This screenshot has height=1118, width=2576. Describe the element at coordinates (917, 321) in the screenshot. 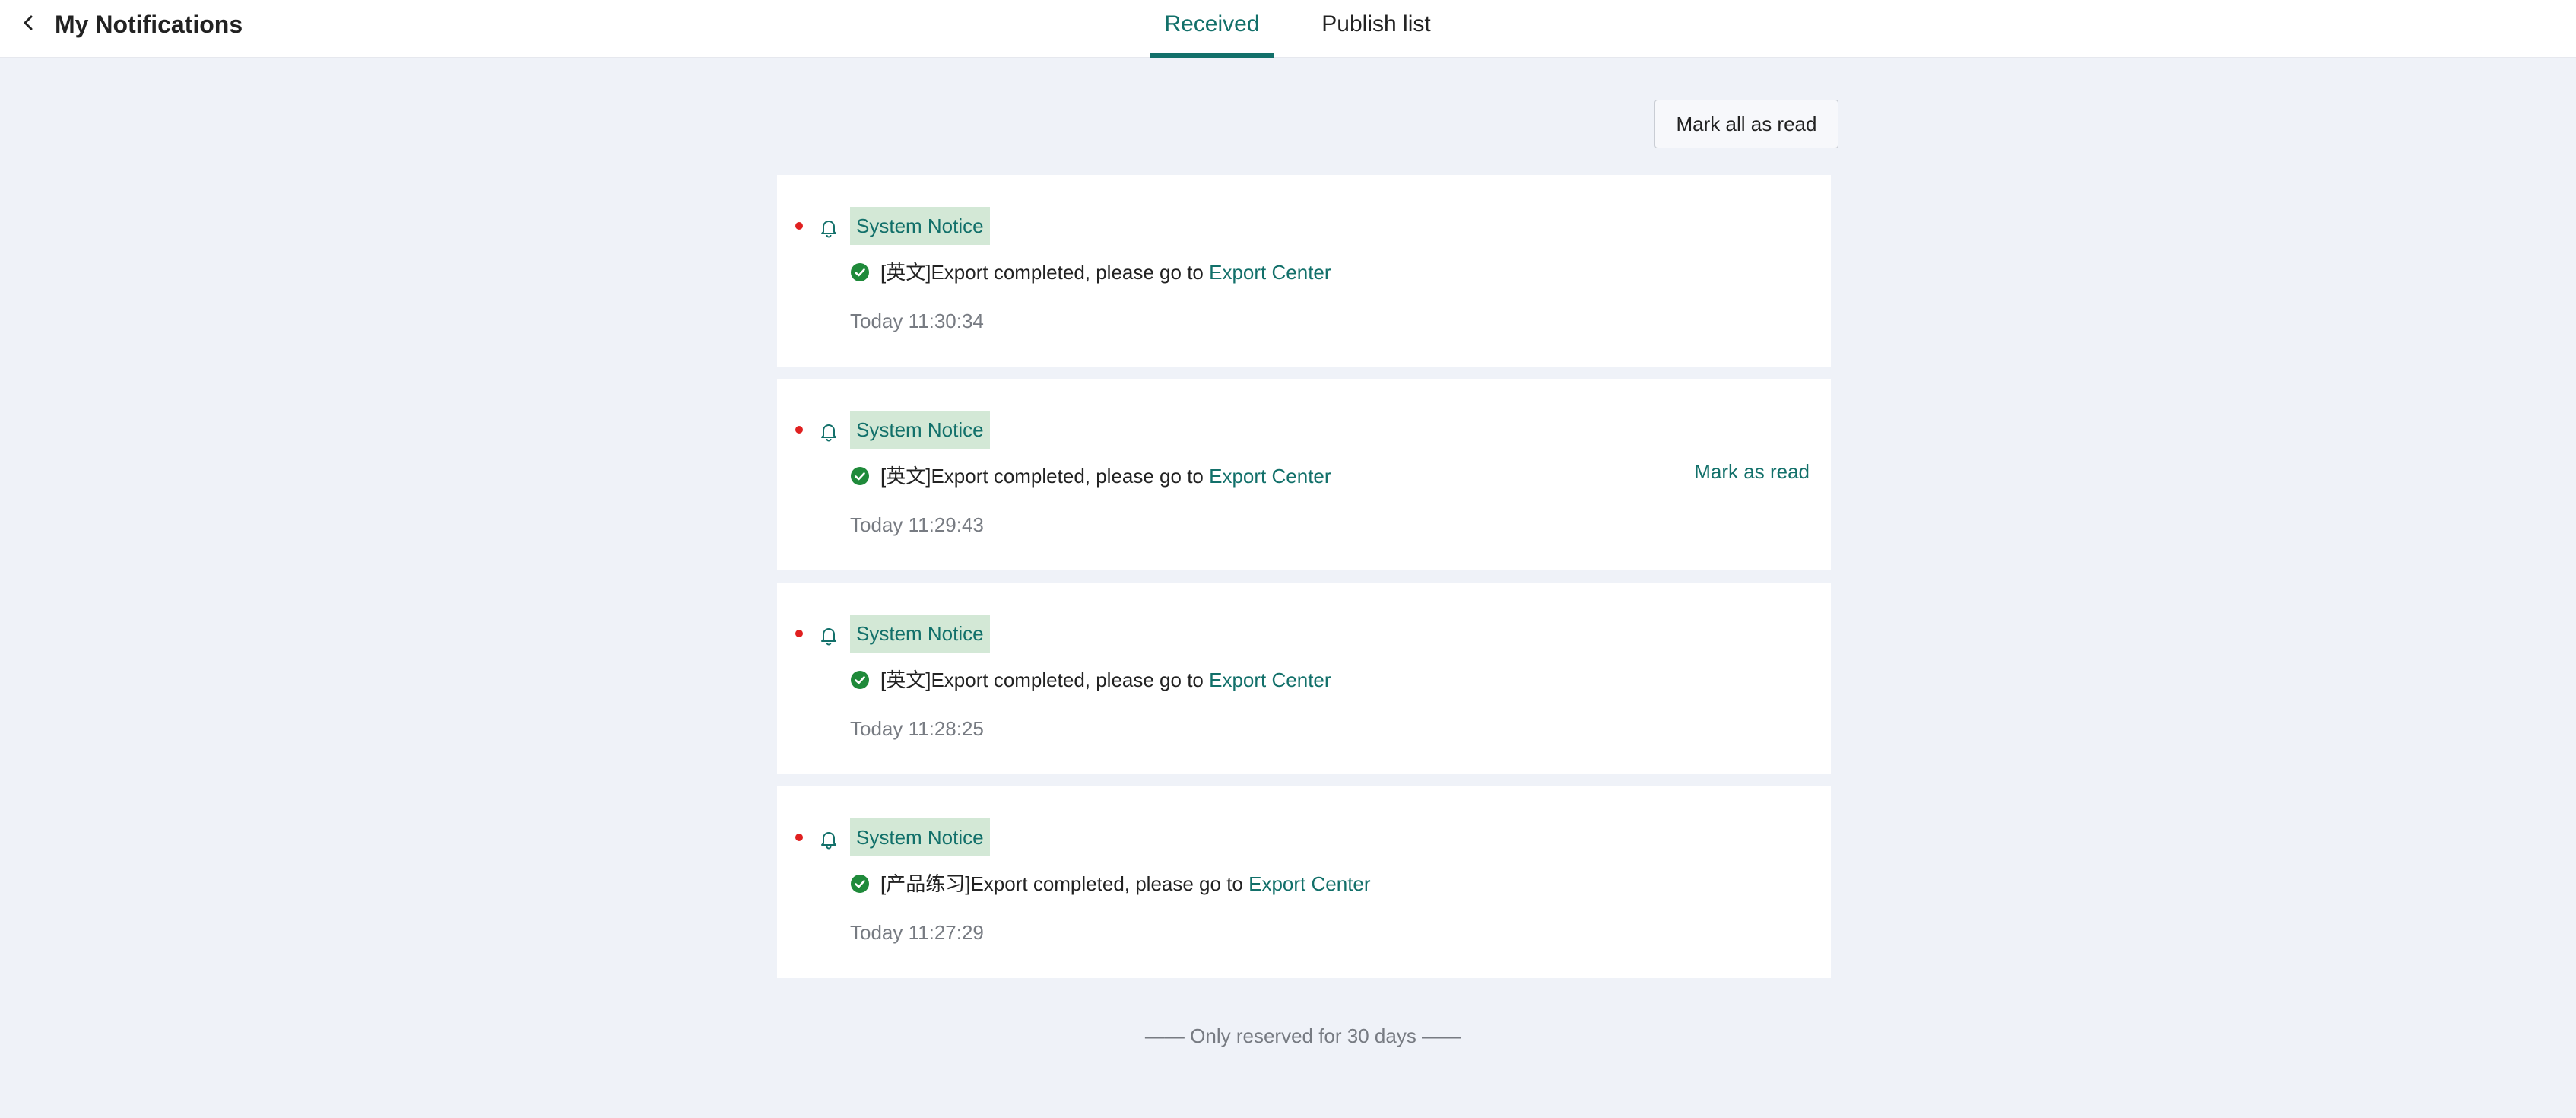

I see `notification-time: Today 11:30:34` at that location.